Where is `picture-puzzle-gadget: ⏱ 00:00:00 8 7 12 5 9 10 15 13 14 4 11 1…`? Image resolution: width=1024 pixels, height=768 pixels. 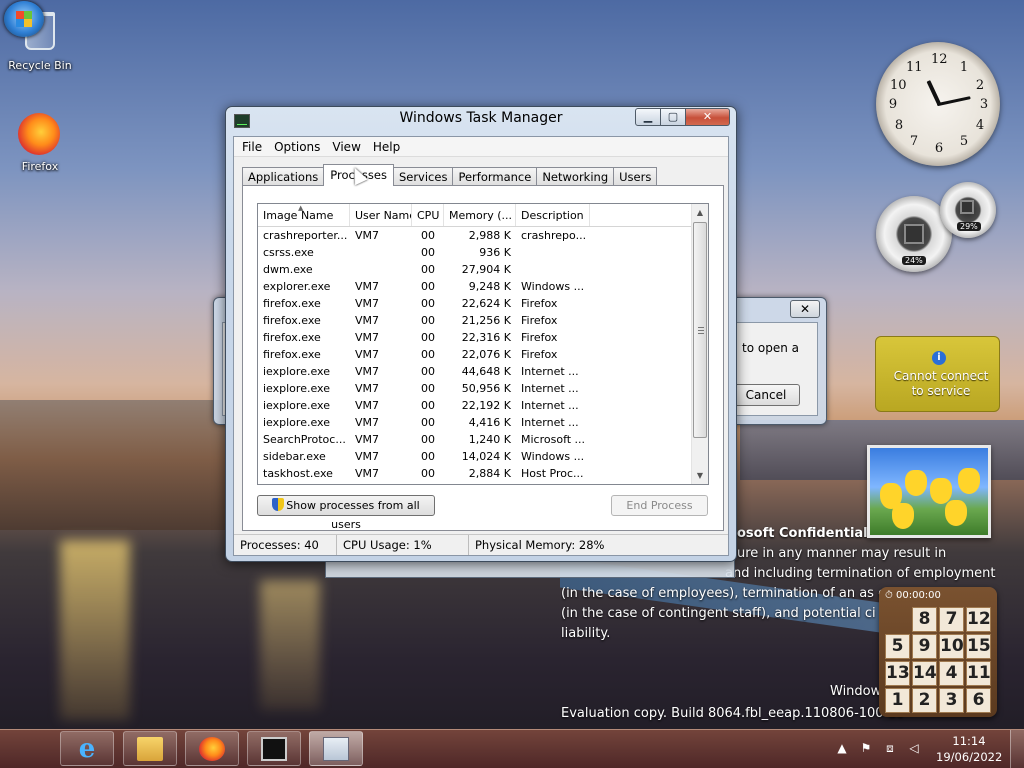 picture-puzzle-gadget: ⏱ 00:00:00 8 7 12 5 9 10 15 13 14 4 11 1… is located at coordinates (938, 652).